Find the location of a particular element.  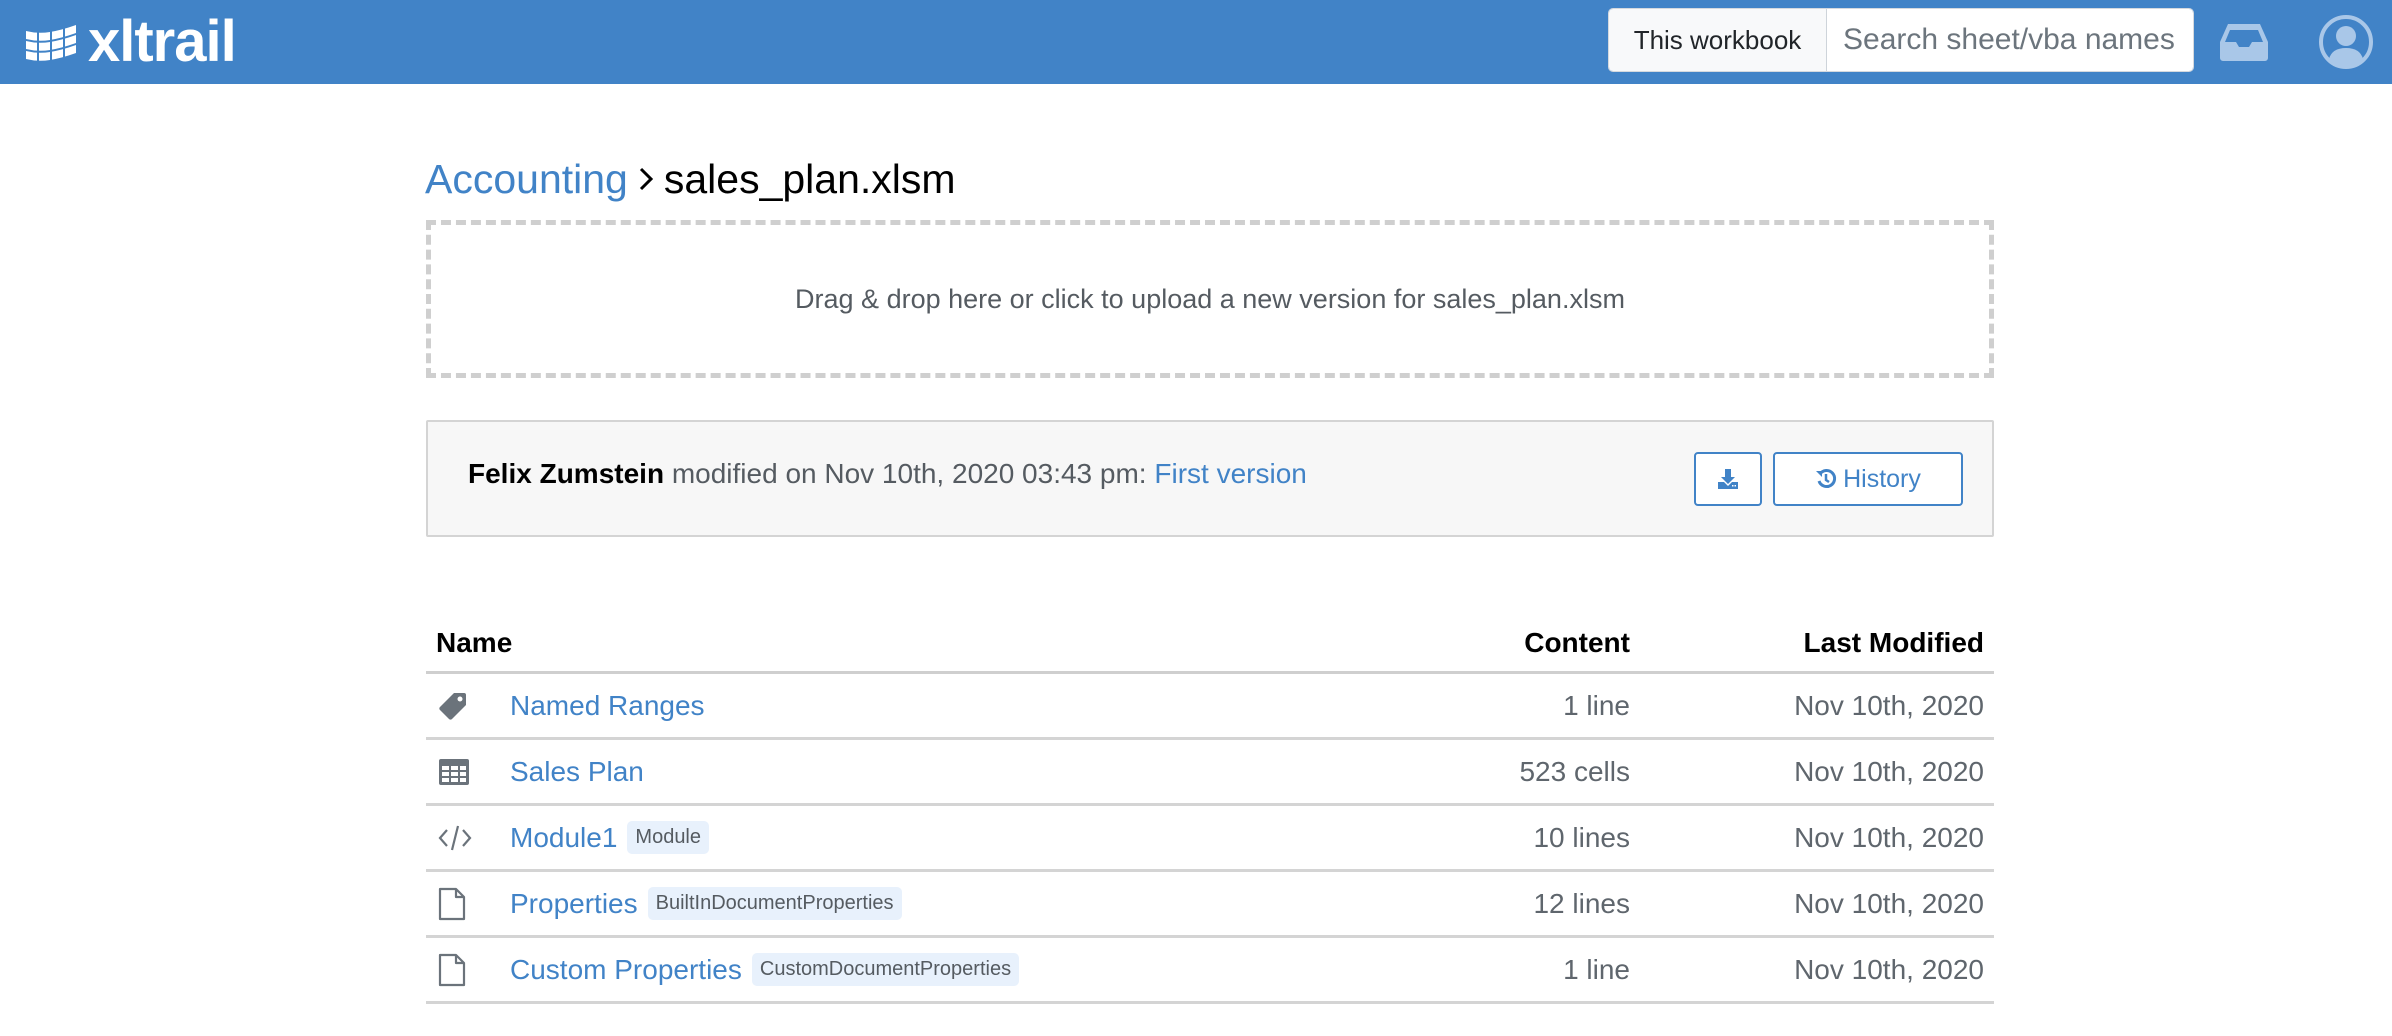

table-row: Sales Plan 523 cells Nov 10th, 2020 is located at coordinates (1210, 773).